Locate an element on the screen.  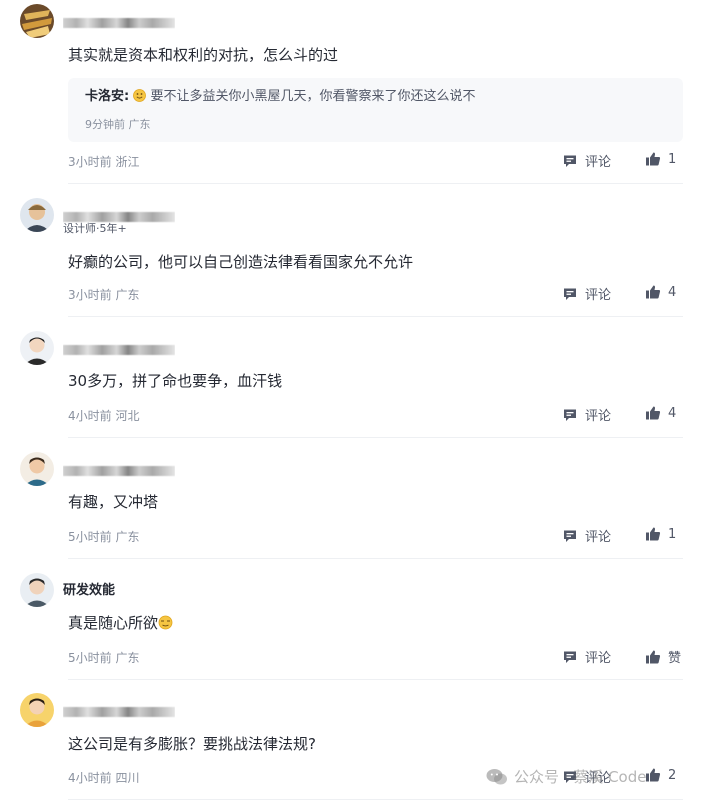
reply-author: 卡洛安: is located at coordinates (107, 96).